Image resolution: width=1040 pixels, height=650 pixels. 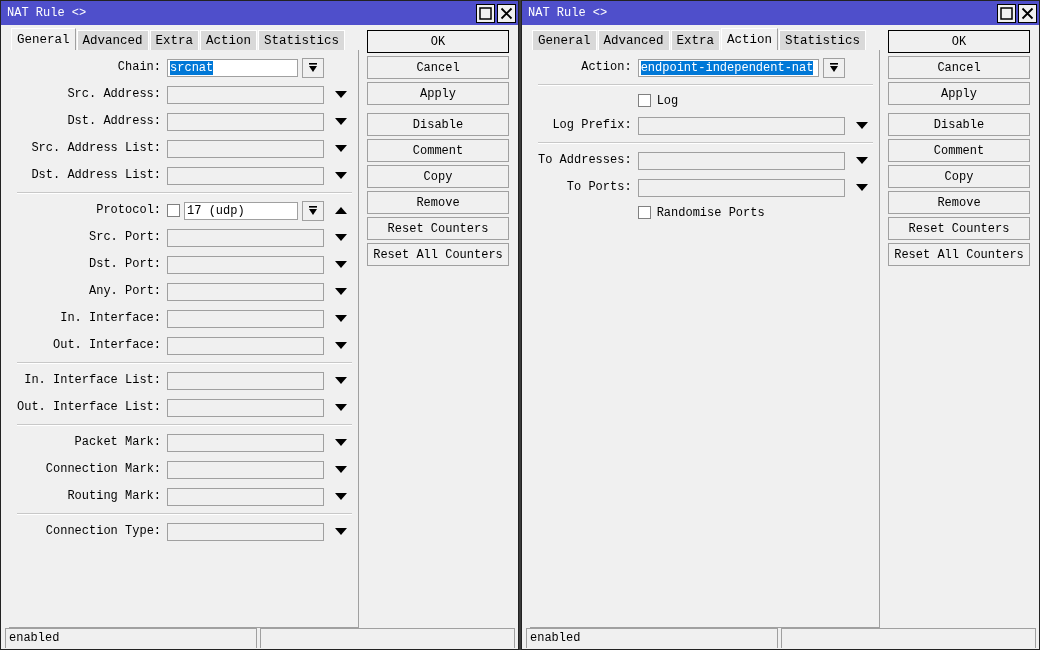 What do you see at coordinates (728, 67) in the screenshot?
I see `input-field: endpoint-independent-nat` at bounding box center [728, 67].